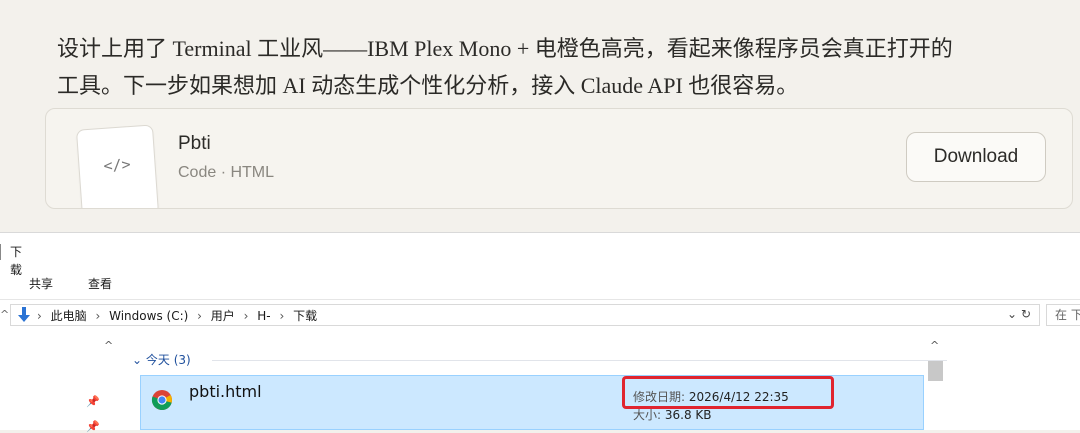 The height and width of the screenshot is (433, 1080). What do you see at coordinates (1063, 315) in the screenshot?
I see `search-input: 在 下` at bounding box center [1063, 315].